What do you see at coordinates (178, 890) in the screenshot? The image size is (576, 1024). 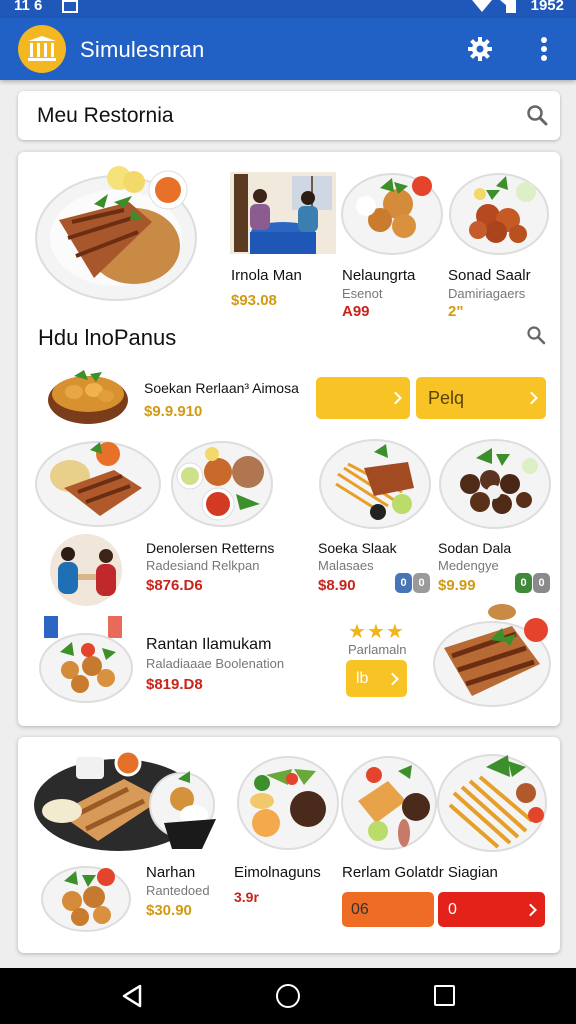 I see `item-sub: Rantedoed` at bounding box center [178, 890].